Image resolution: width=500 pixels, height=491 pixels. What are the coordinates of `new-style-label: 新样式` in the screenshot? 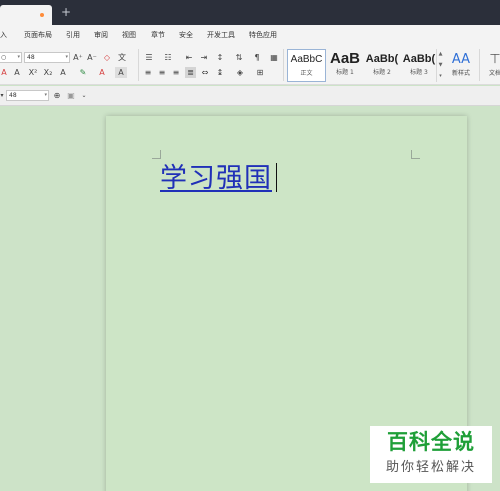 It's located at (460, 73).